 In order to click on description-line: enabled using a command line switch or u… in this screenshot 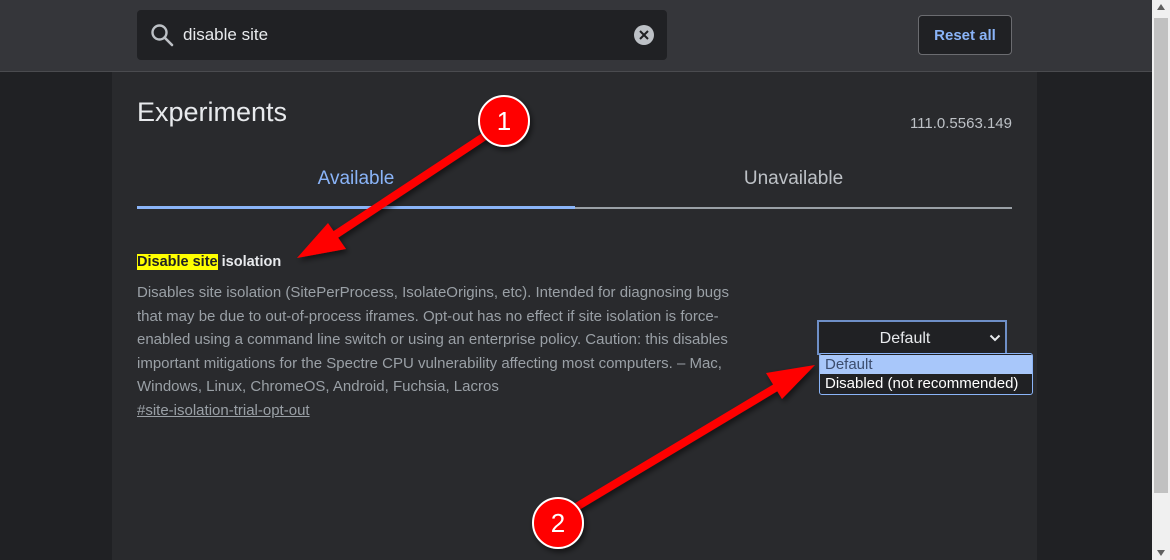, I will do `click(432, 339)`.